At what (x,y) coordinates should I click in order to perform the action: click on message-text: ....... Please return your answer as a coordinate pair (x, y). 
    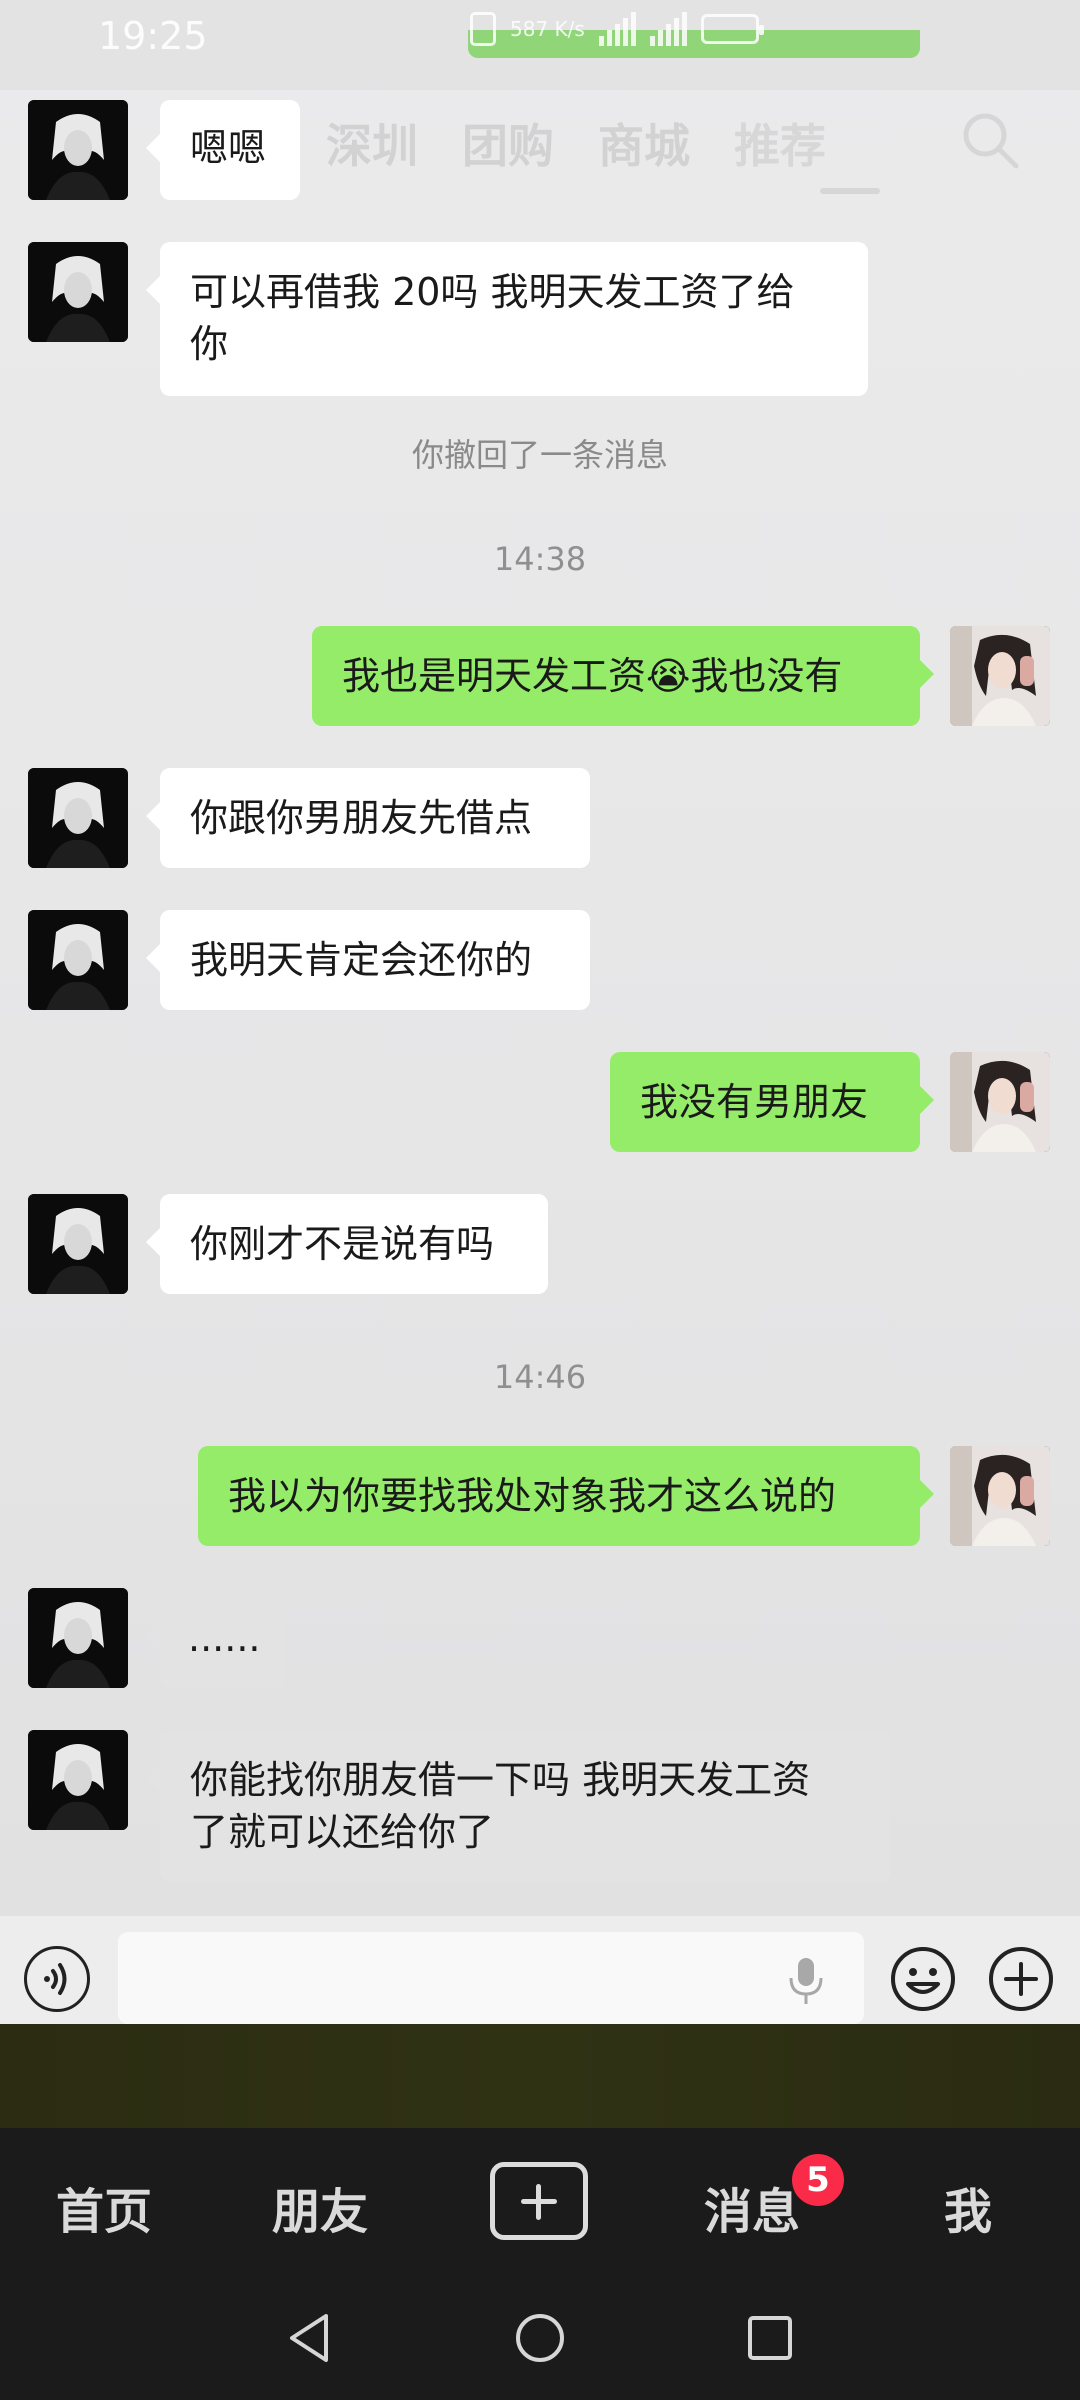
    Looking at the image, I should click on (224, 1638).